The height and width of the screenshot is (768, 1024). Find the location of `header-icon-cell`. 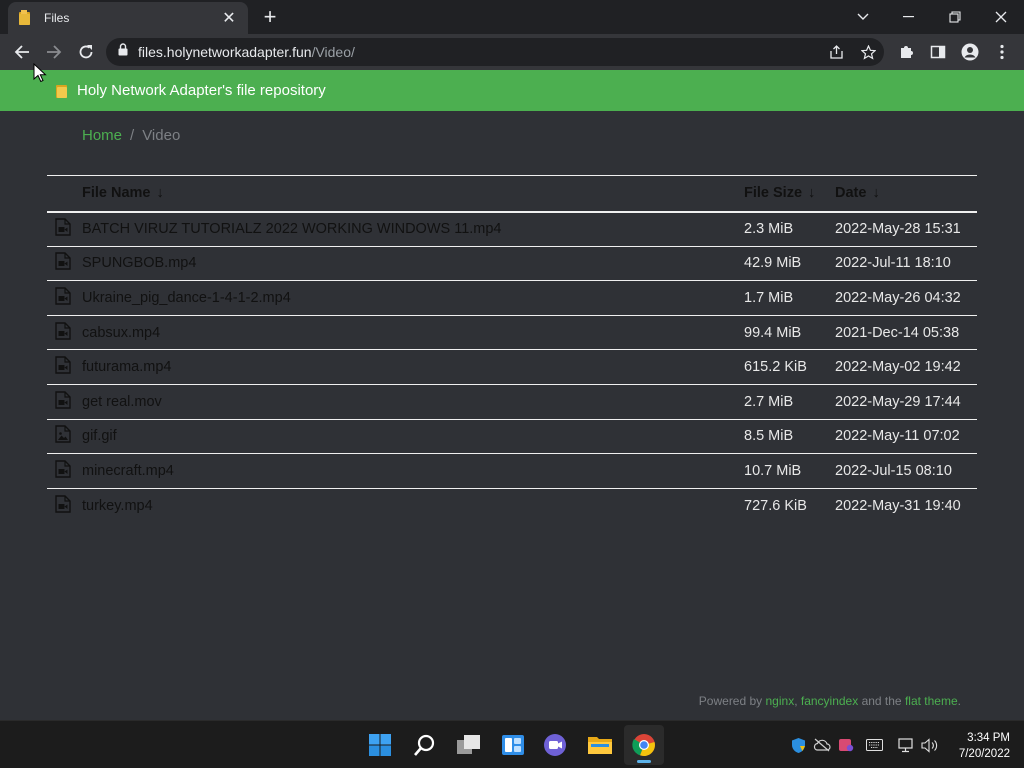

header-icon-cell is located at coordinates (64, 194).